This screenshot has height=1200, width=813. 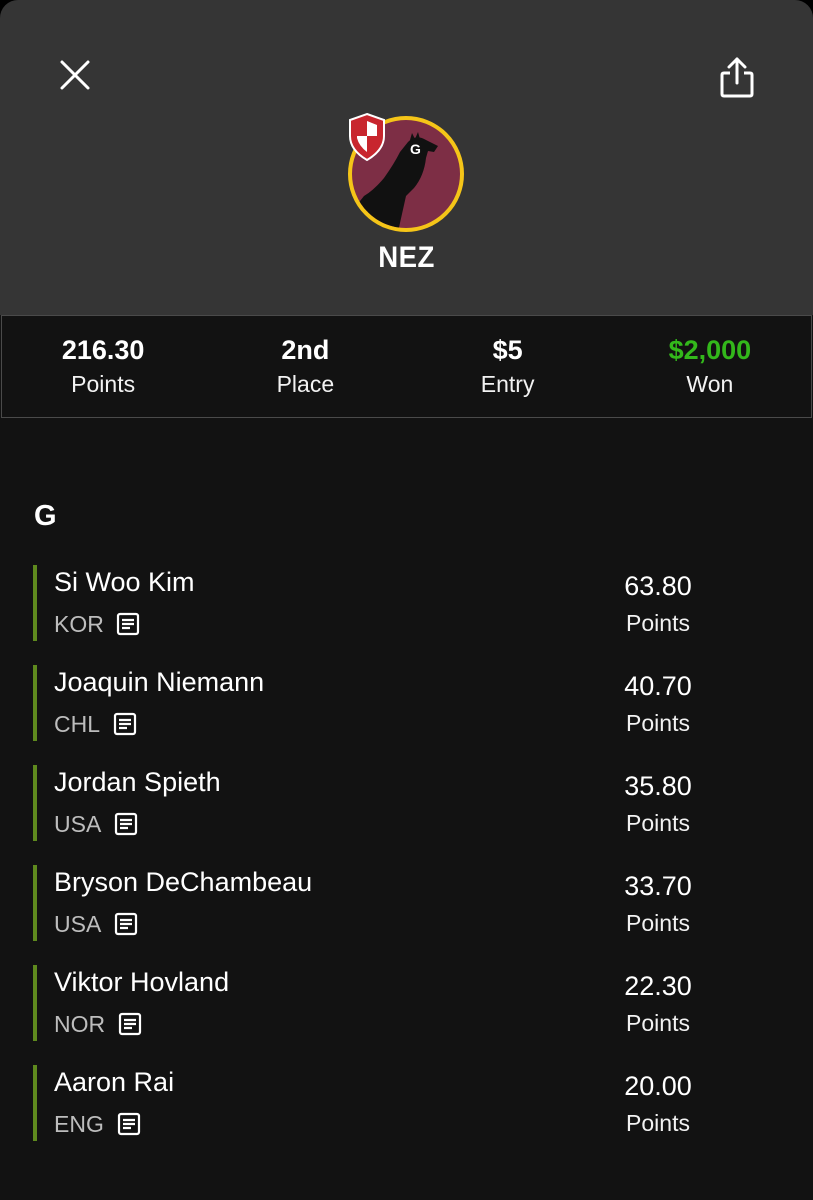 What do you see at coordinates (658, 886) in the screenshot?
I see `player-points: 33.70` at bounding box center [658, 886].